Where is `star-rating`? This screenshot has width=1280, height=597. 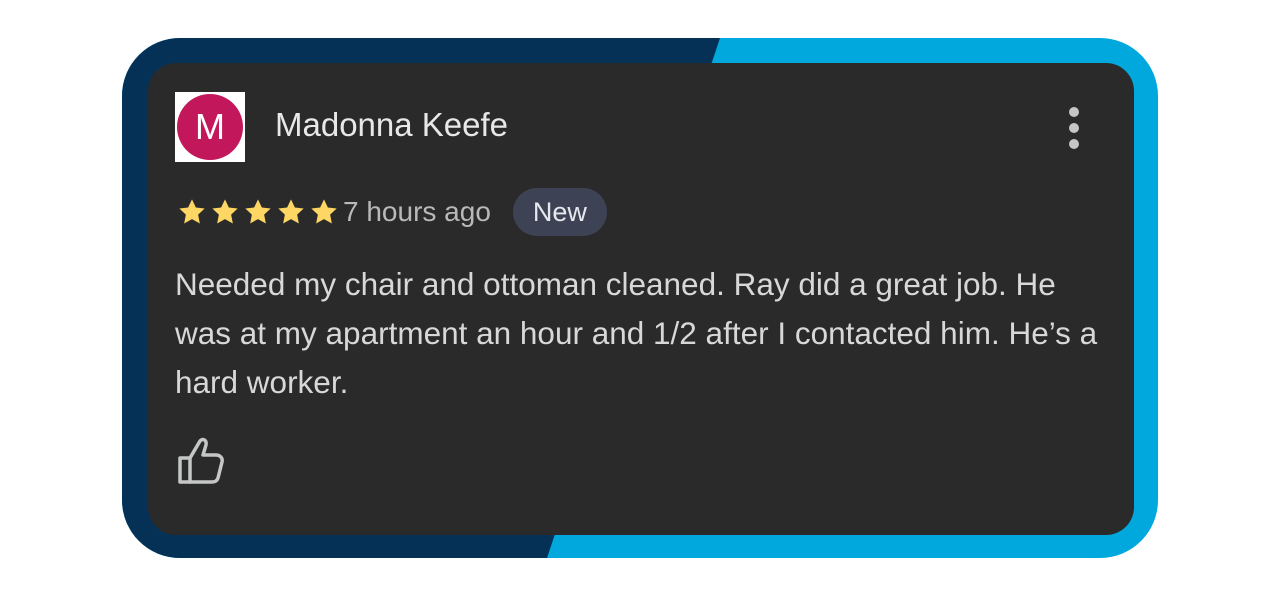 star-rating is located at coordinates (257, 212).